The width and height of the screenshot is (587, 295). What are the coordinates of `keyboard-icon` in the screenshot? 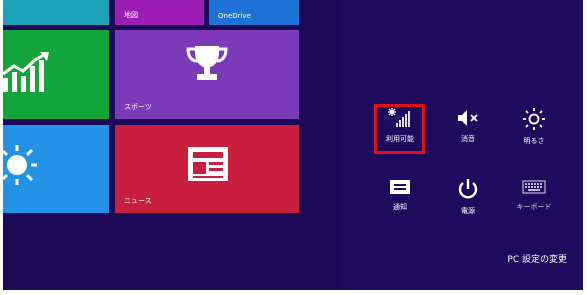 It's located at (534, 187).